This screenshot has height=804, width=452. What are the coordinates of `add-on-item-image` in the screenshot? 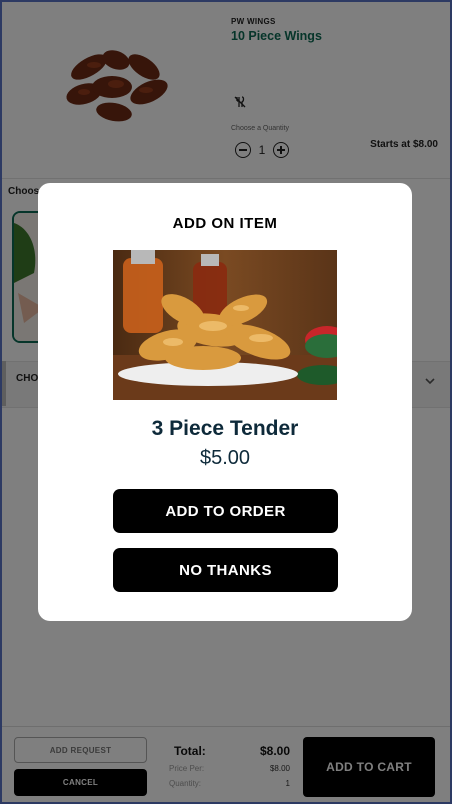 It's located at (225, 325).